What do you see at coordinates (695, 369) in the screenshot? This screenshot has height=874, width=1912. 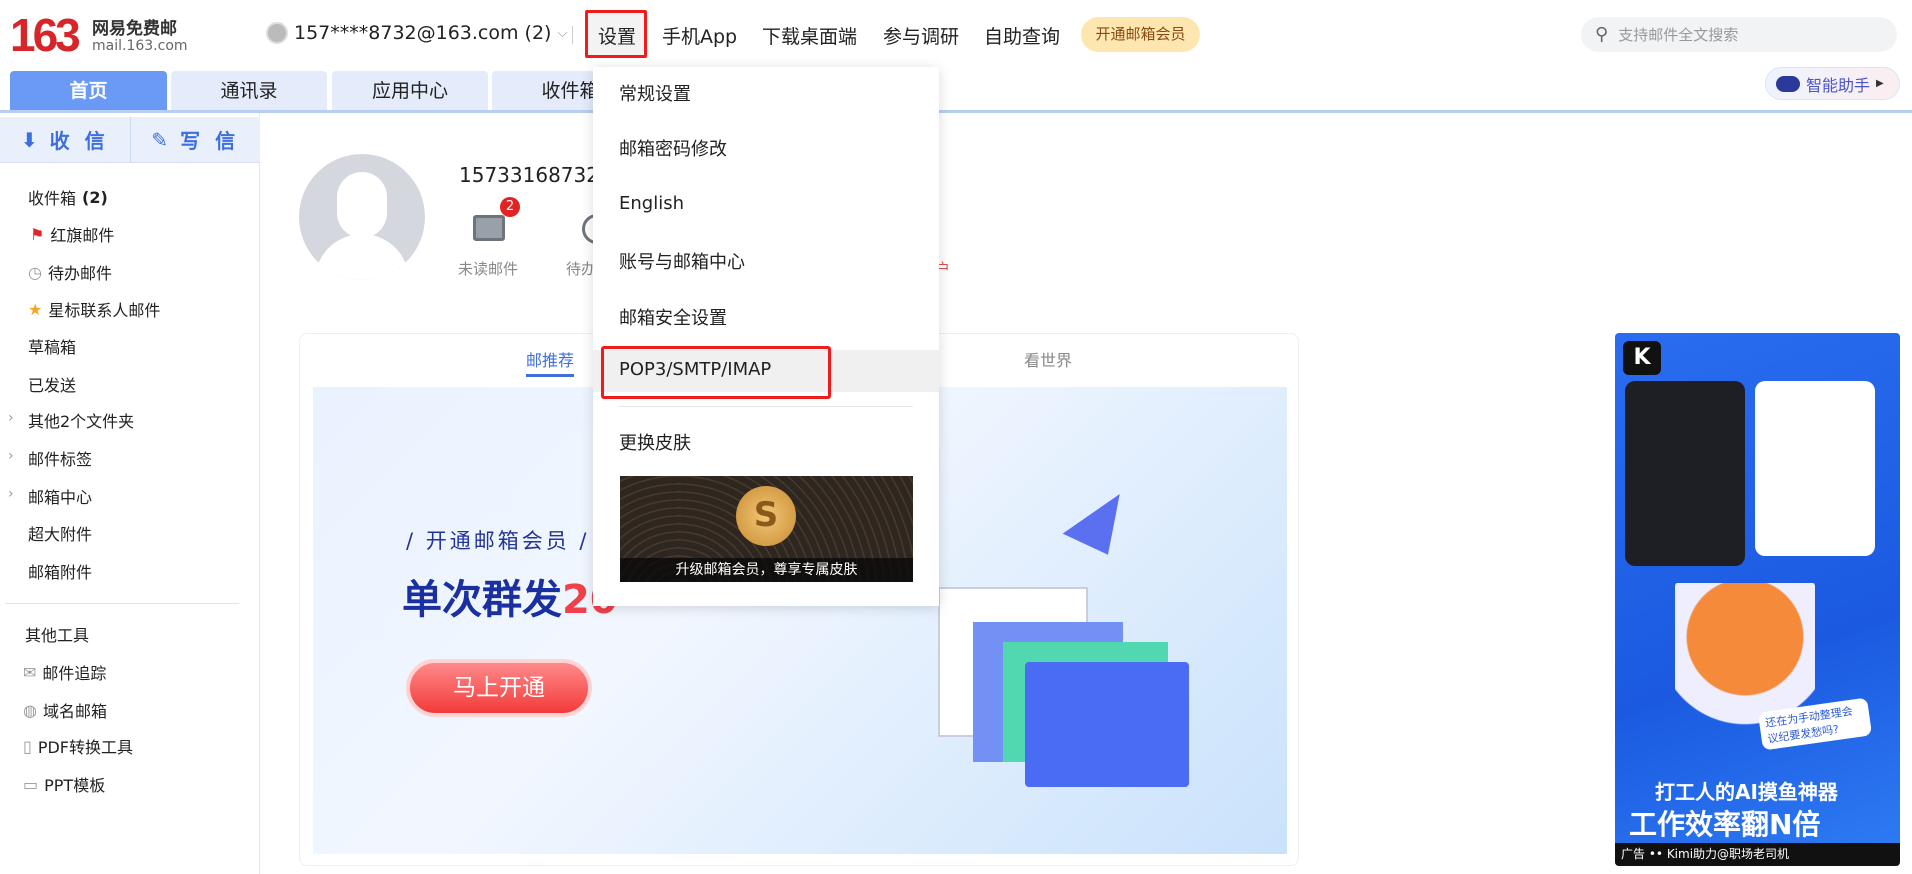 I see `menu-pop3-smtp-imap: POP3/SMTP/IMAP` at bounding box center [695, 369].